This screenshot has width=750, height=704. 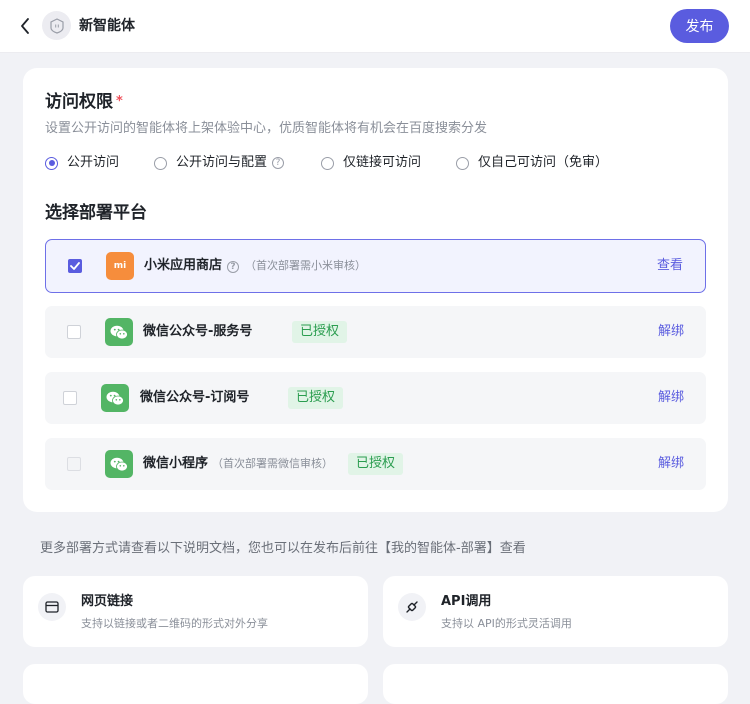 I want to click on method-title: 网页链接, so click(x=107, y=601).